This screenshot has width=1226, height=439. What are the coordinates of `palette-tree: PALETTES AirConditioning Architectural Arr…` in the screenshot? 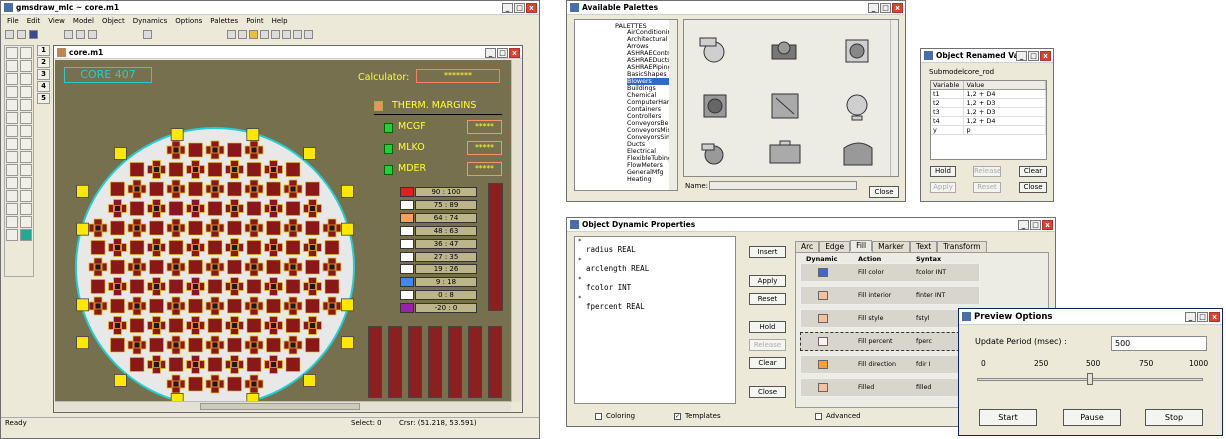 It's located at (626, 105).